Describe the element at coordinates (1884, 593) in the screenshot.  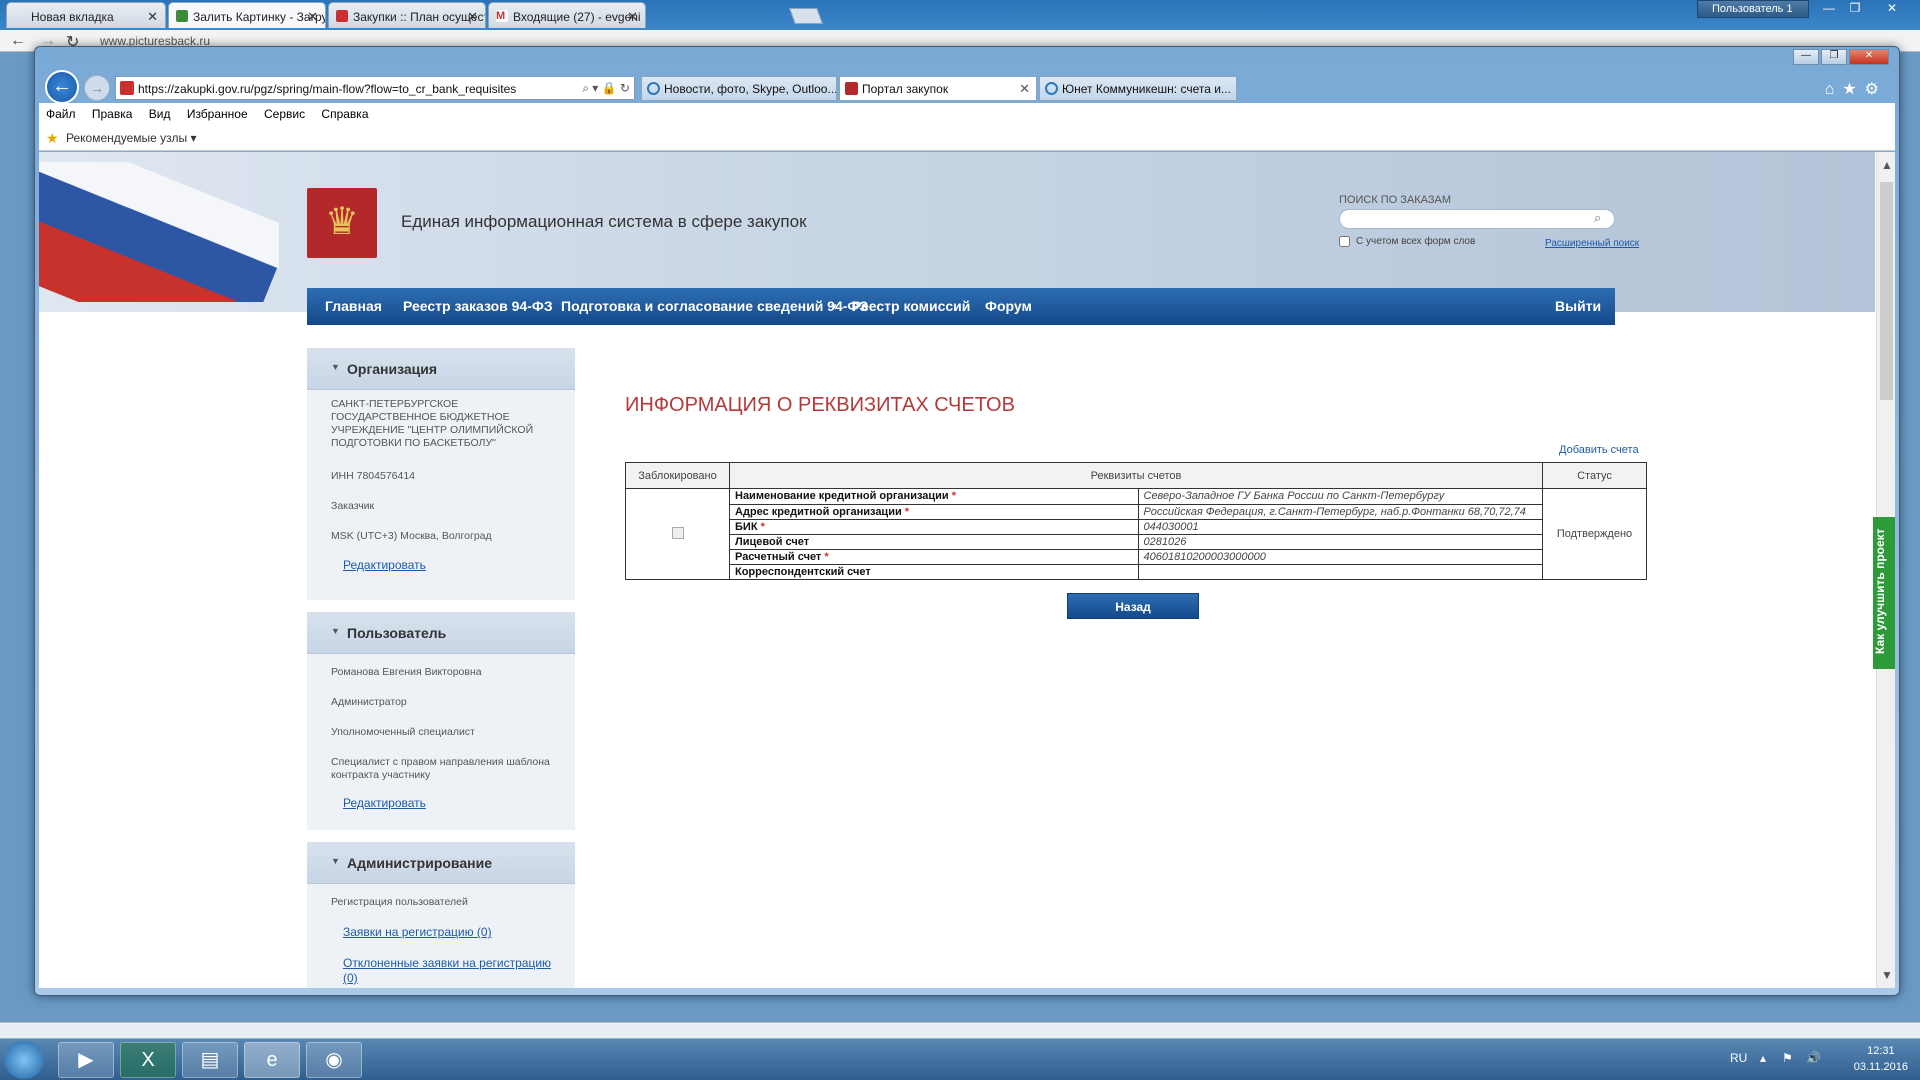
I see `improve-project-tab: Как улучшить проект` at that location.